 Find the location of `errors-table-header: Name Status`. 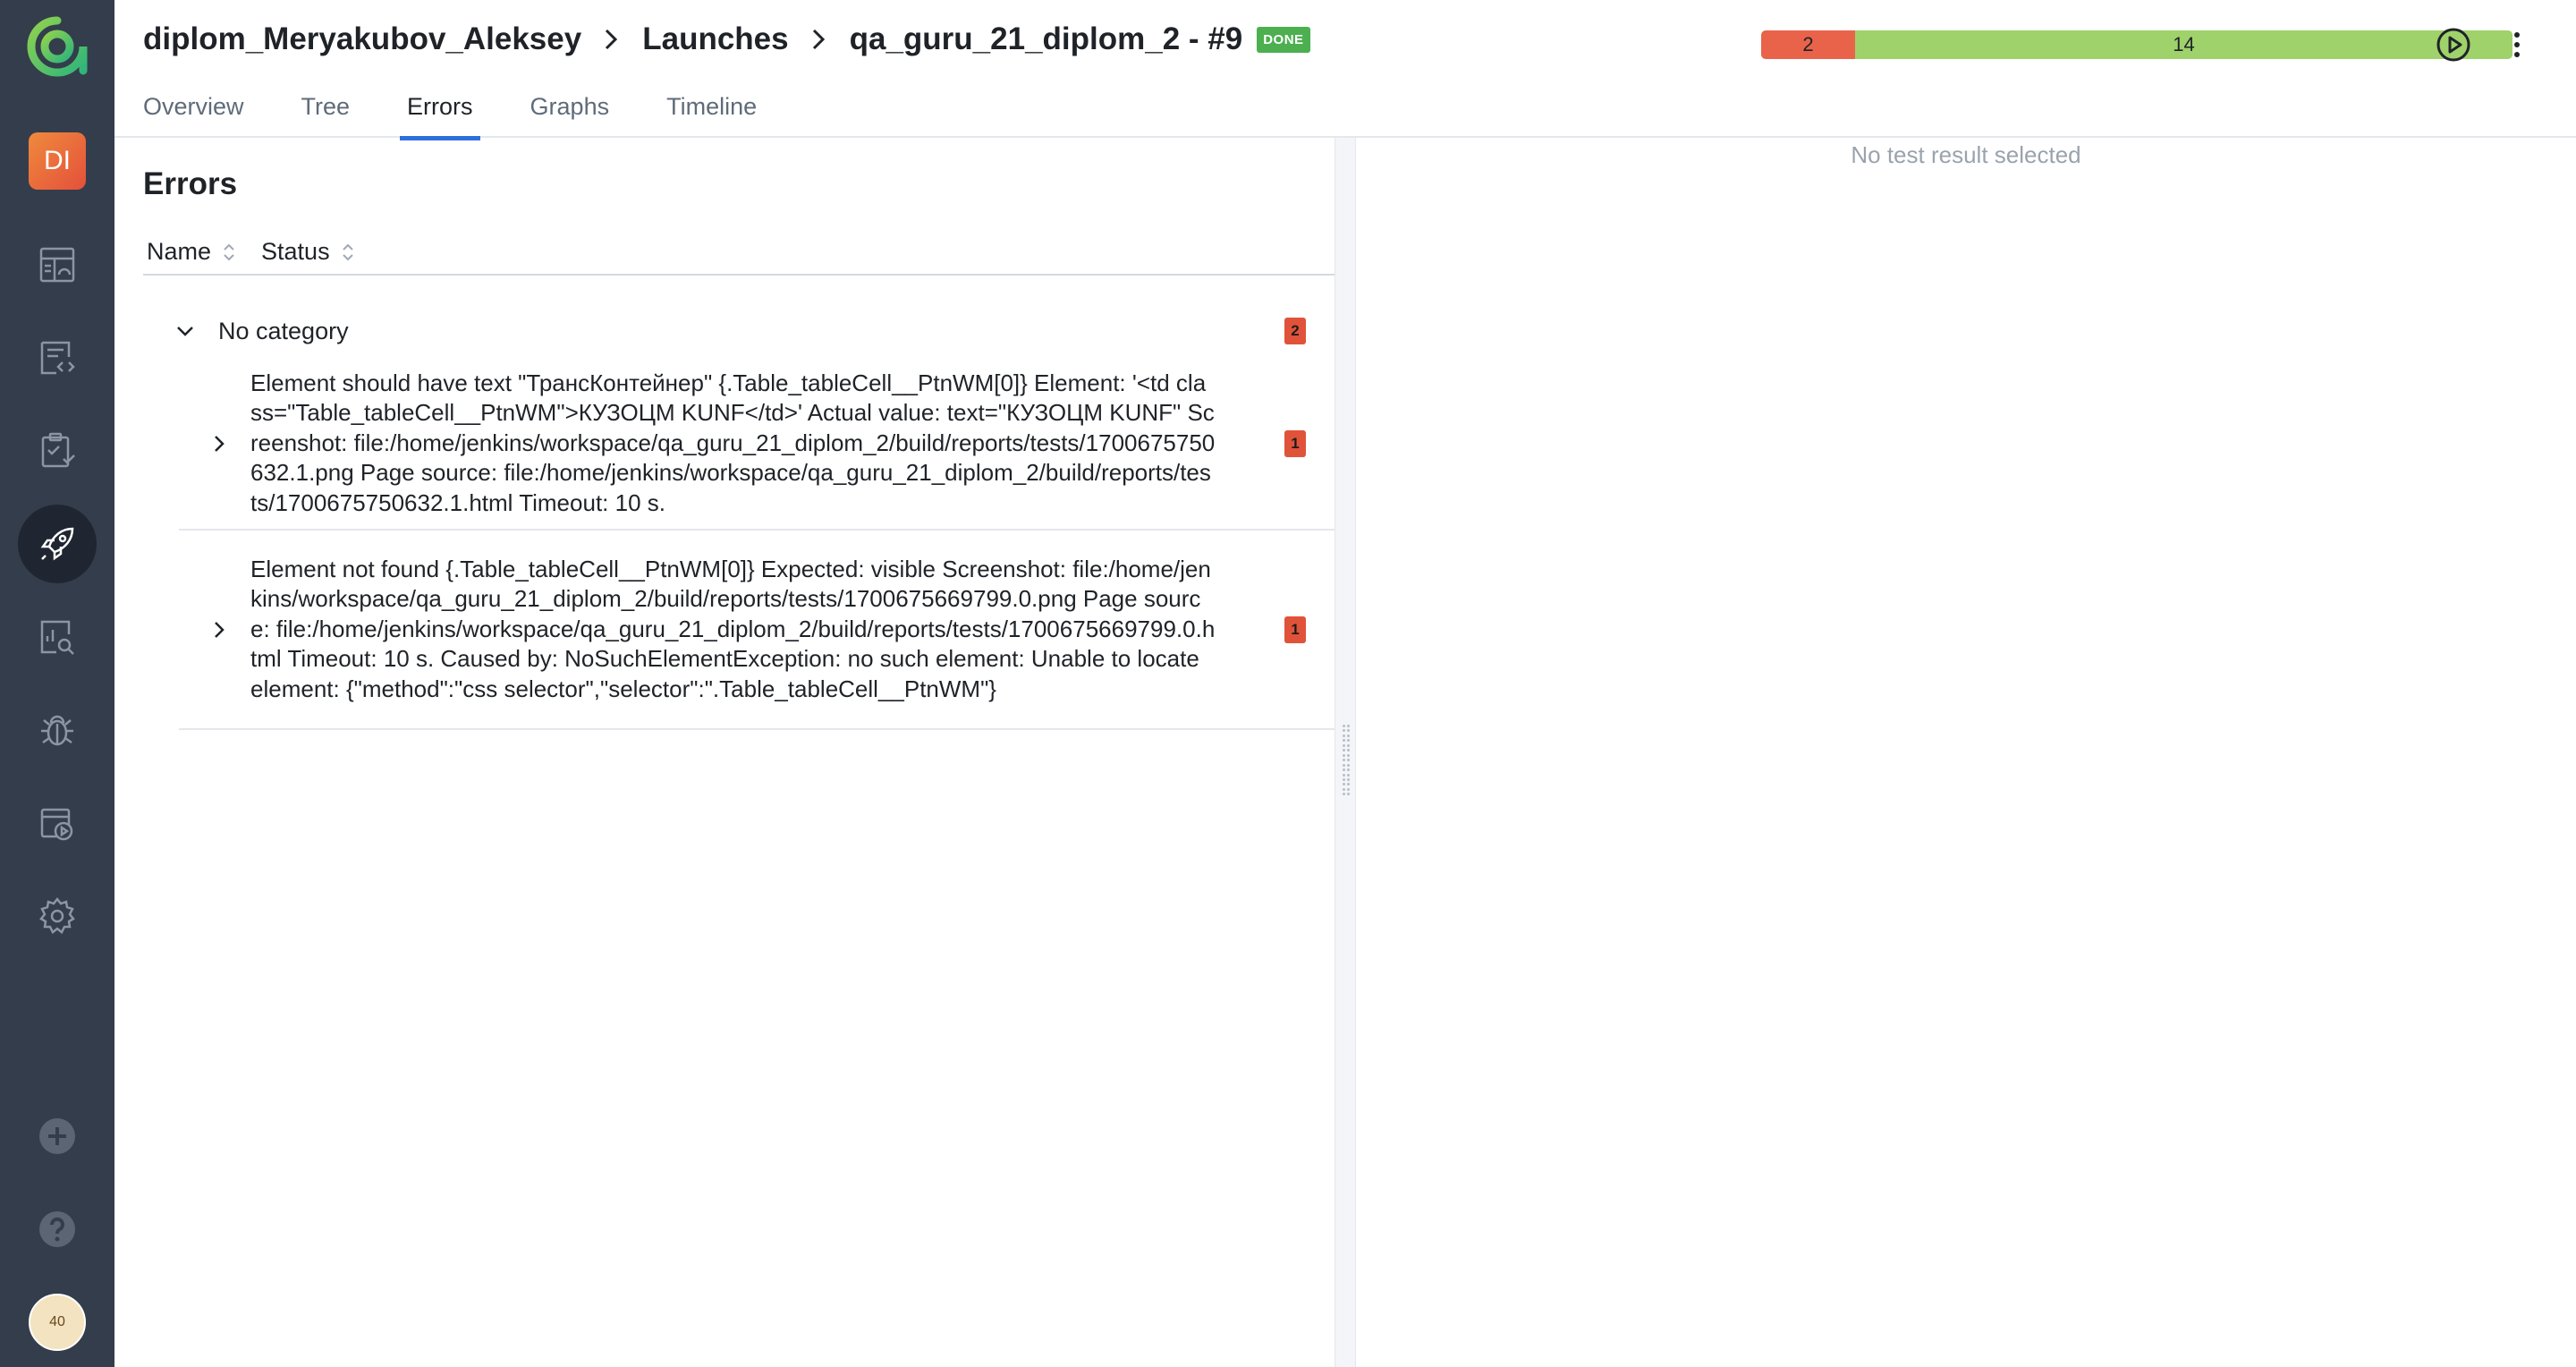

errors-table-header: Name Status is located at coordinates (739, 257).